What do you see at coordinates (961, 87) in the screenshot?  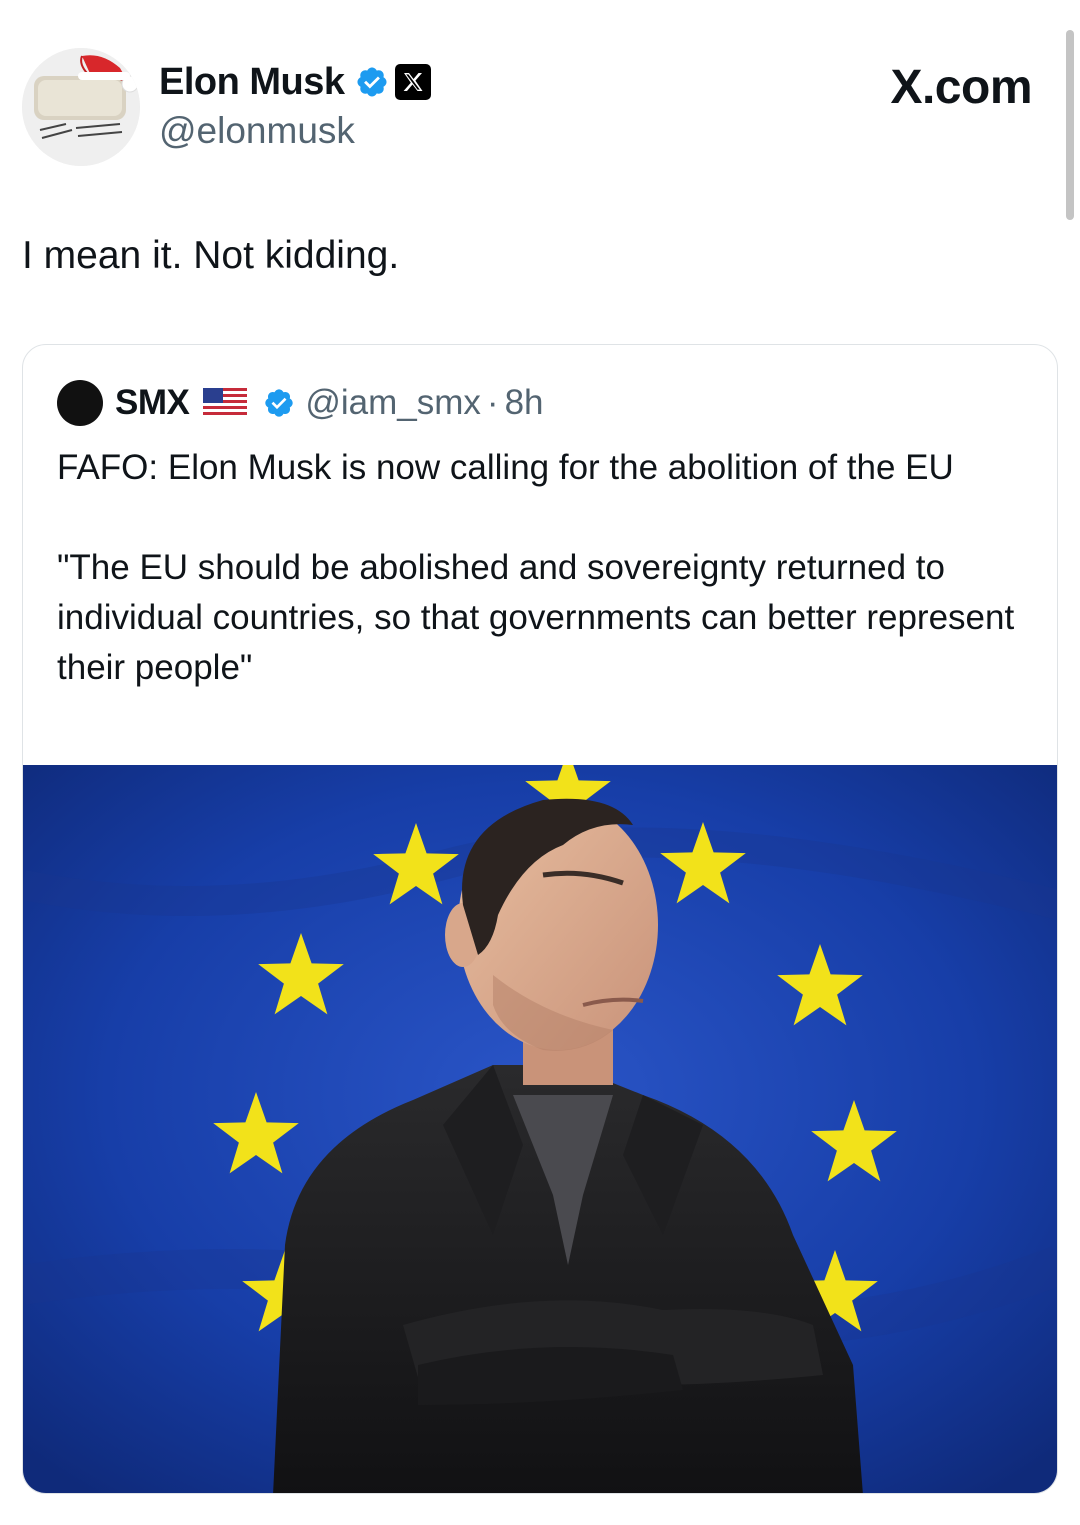 I see `site-label: X.com` at bounding box center [961, 87].